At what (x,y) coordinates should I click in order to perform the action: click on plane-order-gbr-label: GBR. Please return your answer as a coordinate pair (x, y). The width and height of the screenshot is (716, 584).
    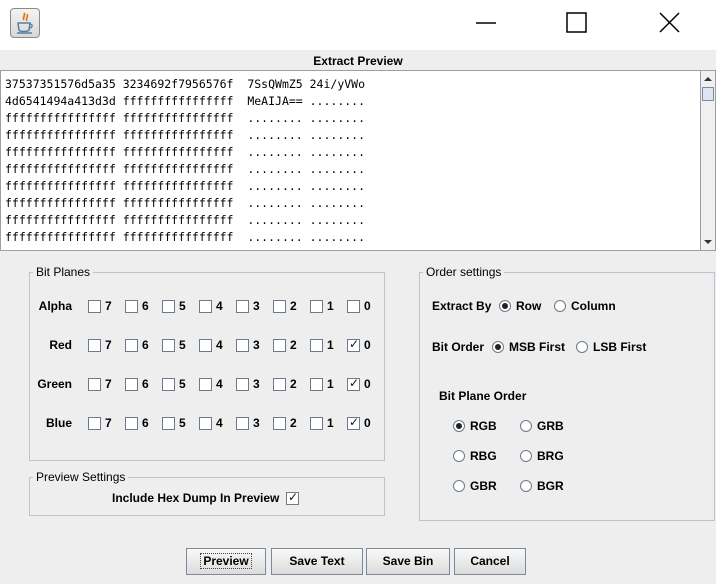
    Looking at the image, I should click on (483, 486).